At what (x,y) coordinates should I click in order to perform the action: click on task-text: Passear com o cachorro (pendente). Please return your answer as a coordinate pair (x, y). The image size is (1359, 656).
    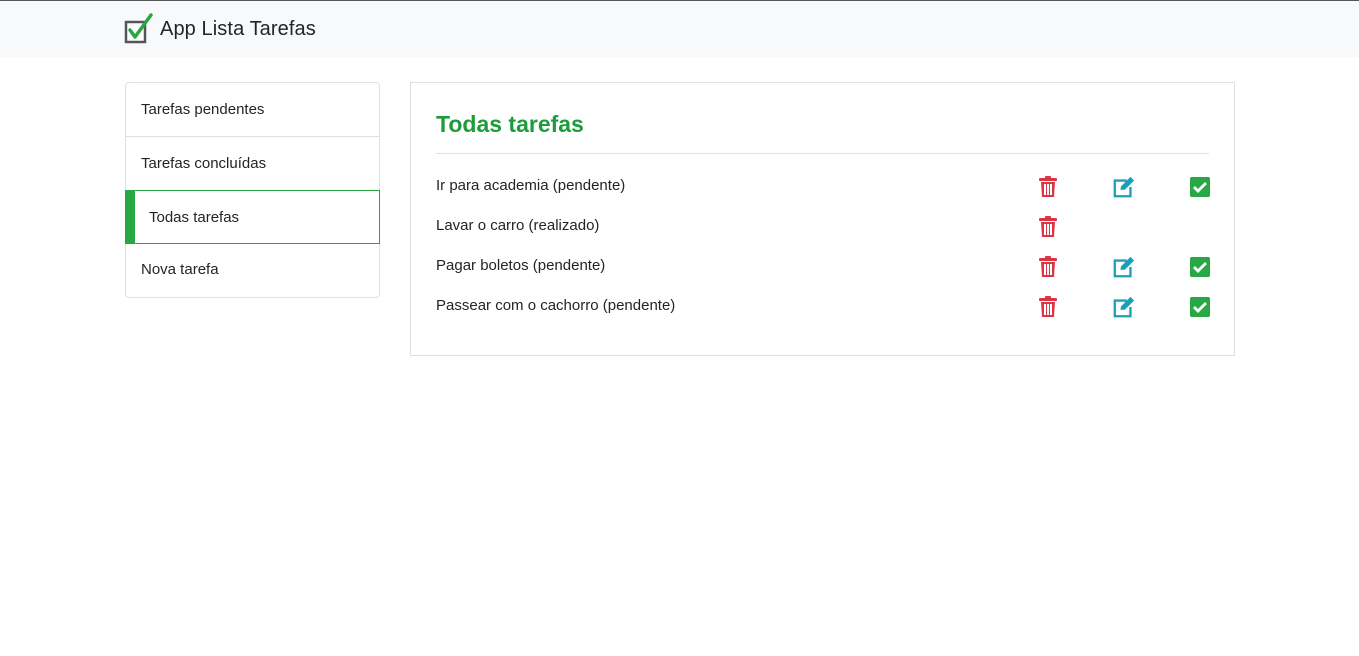
    Looking at the image, I should click on (556, 305).